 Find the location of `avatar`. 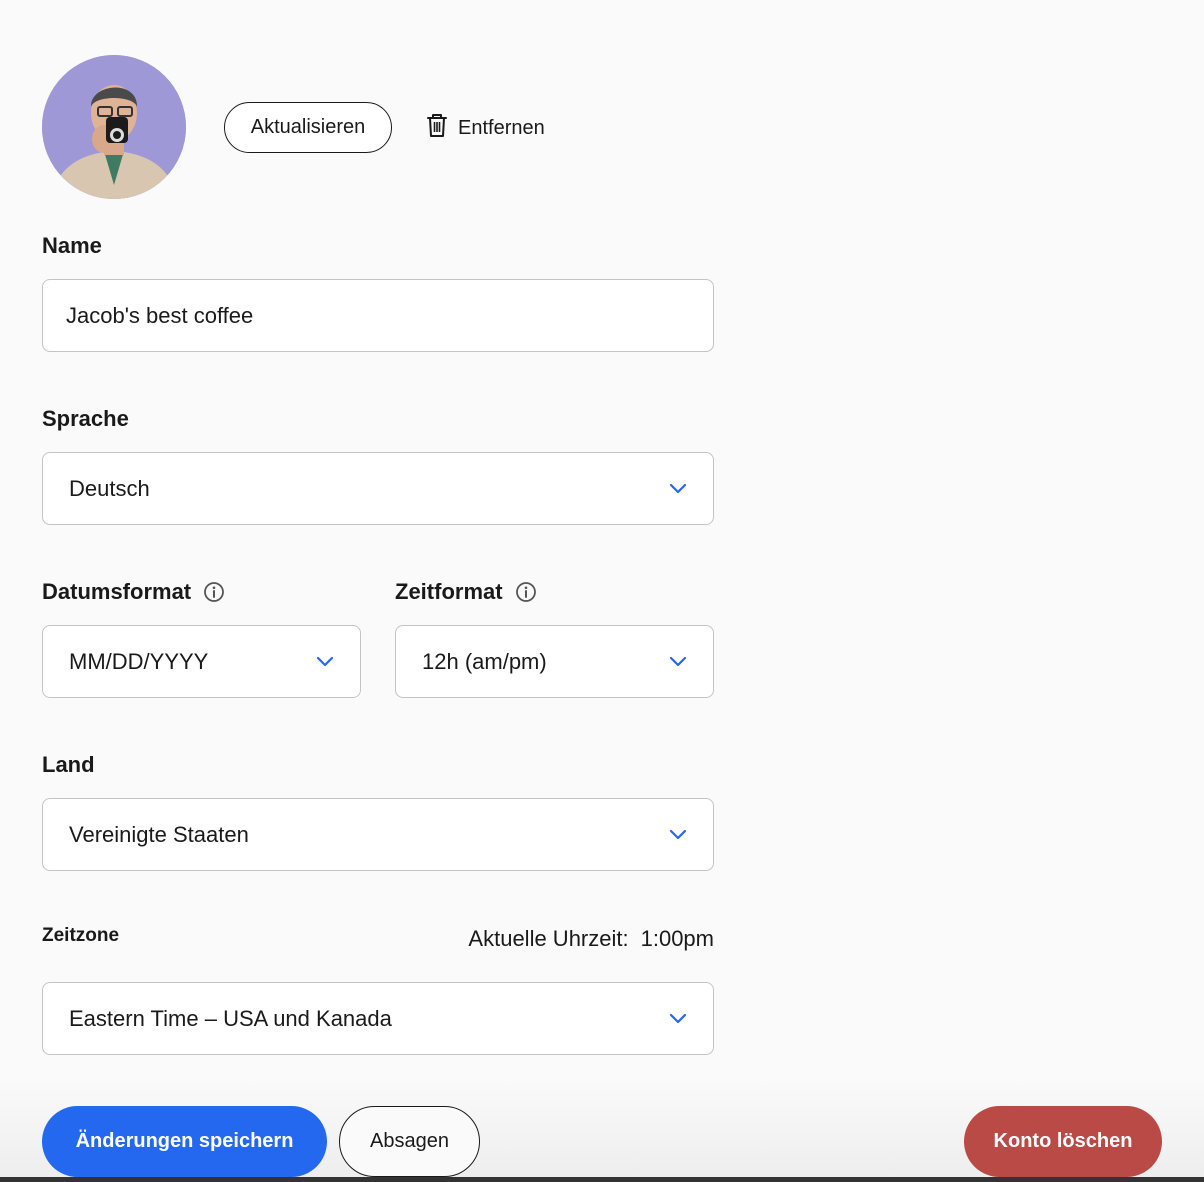

avatar is located at coordinates (114, 127).